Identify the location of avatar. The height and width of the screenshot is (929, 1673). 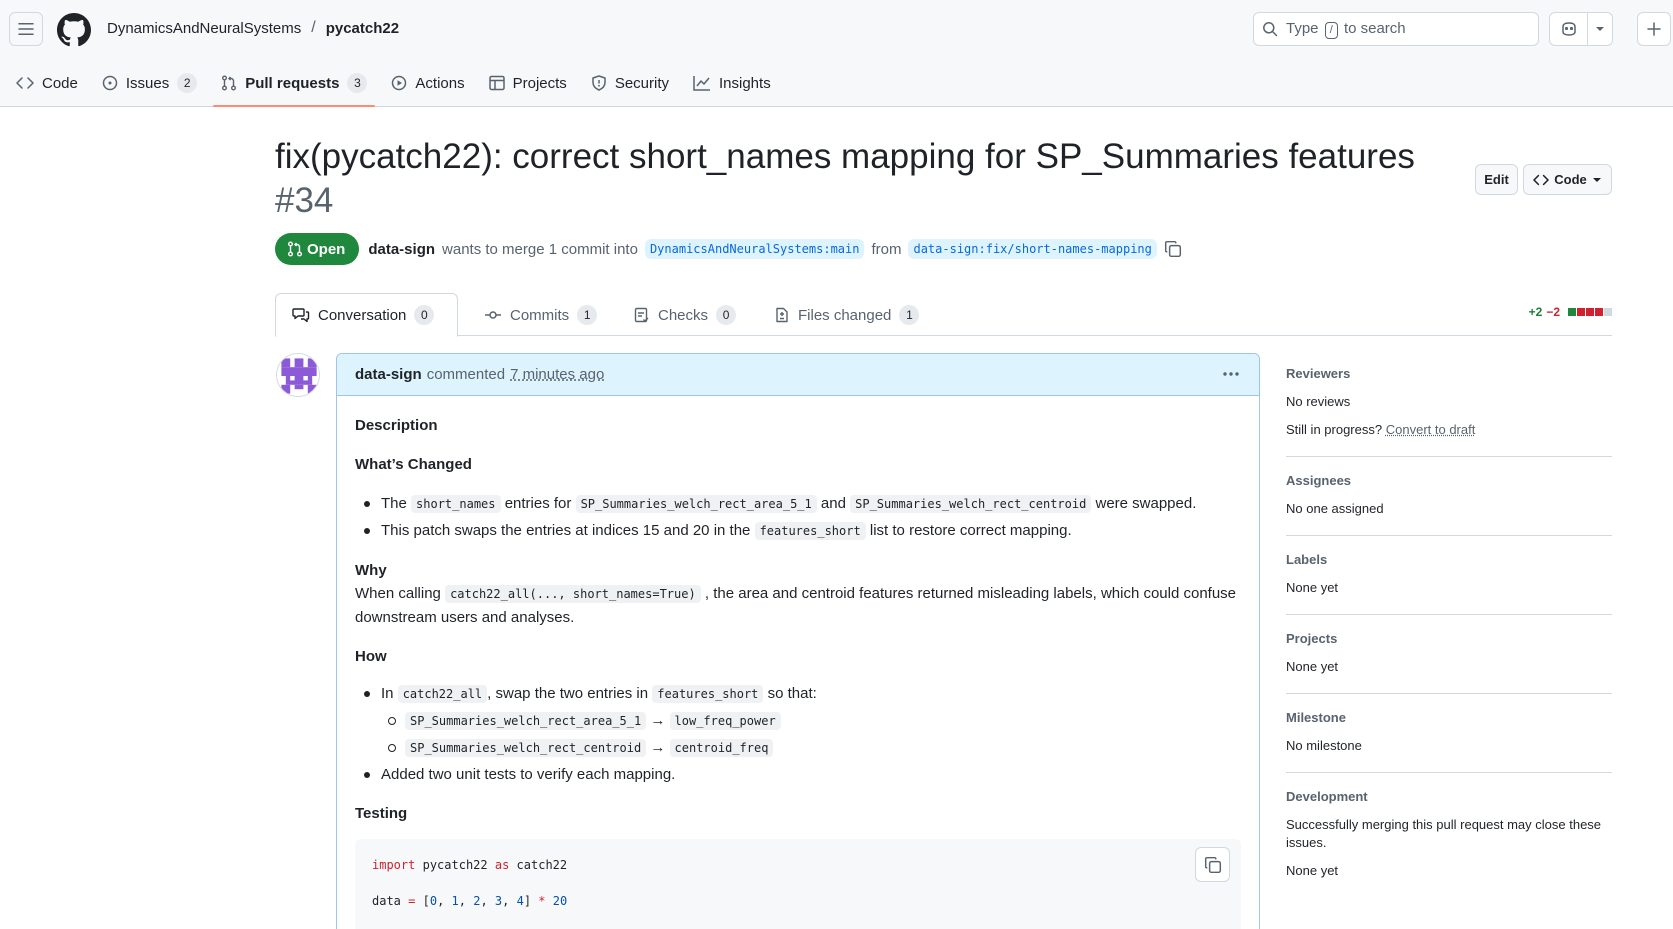
(298, 375).